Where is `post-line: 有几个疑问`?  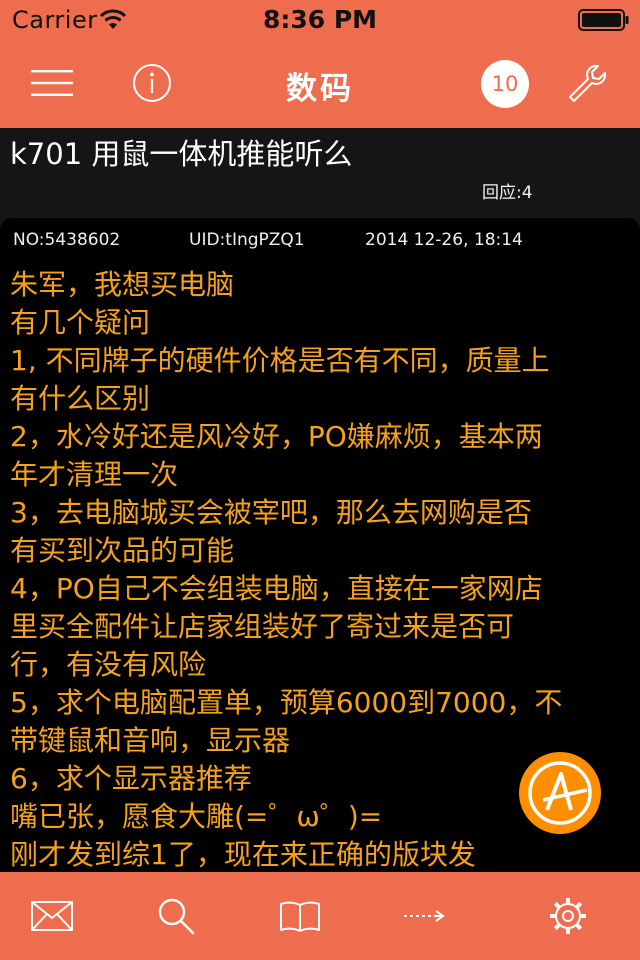 post-line: 有几个疑问 is located at coordinates (80, 322).